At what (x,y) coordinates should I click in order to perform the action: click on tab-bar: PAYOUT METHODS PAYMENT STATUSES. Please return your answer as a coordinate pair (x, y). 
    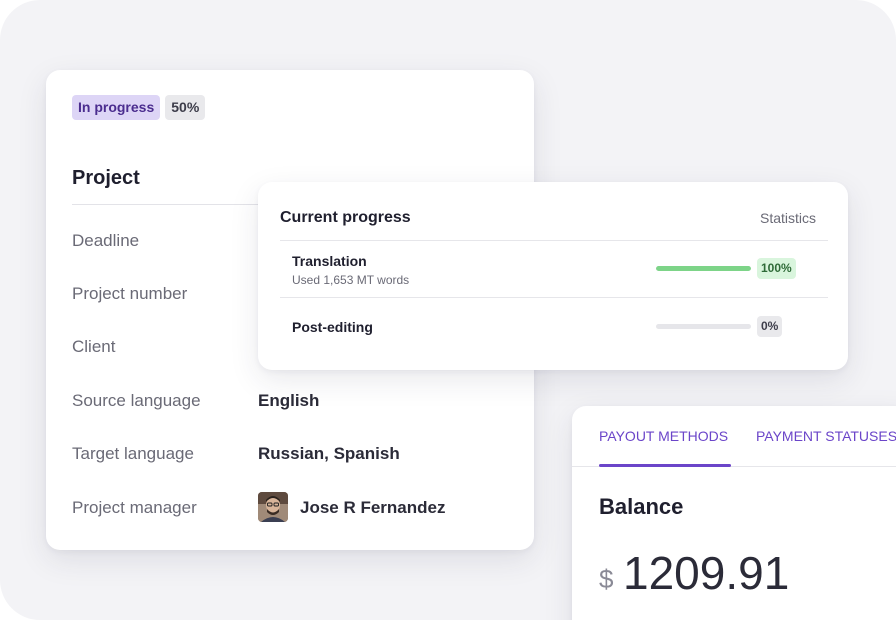
    Looking at the image, I should click on (734, 436).